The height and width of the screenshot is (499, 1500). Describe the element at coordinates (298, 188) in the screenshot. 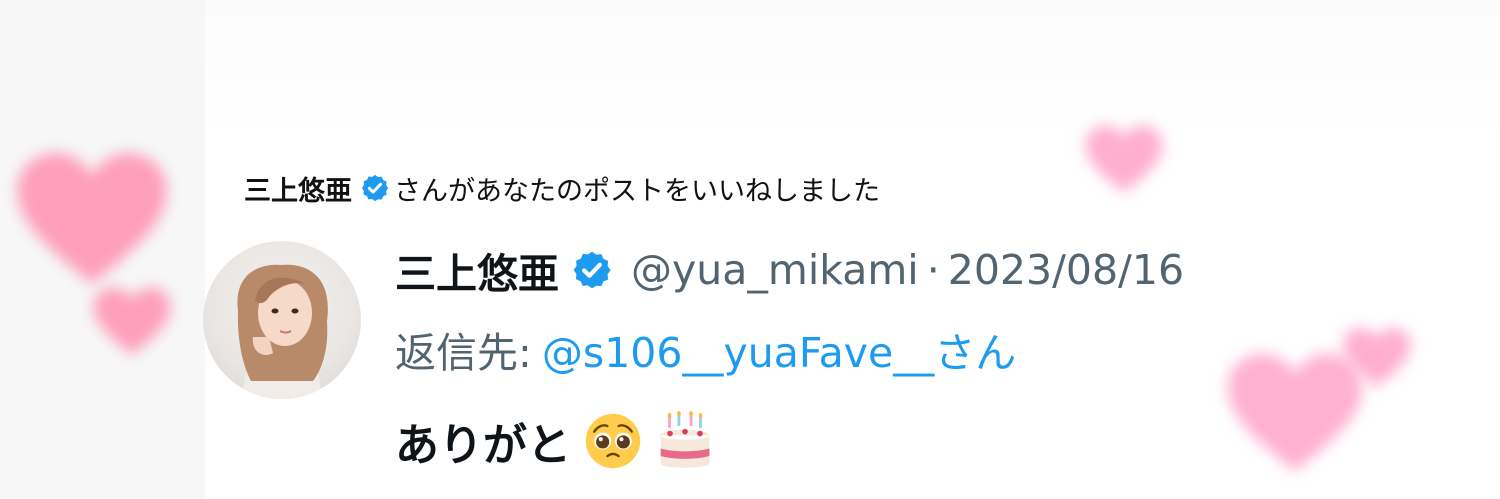

I see `notification-actor-name: 三上悠亜` at that location.